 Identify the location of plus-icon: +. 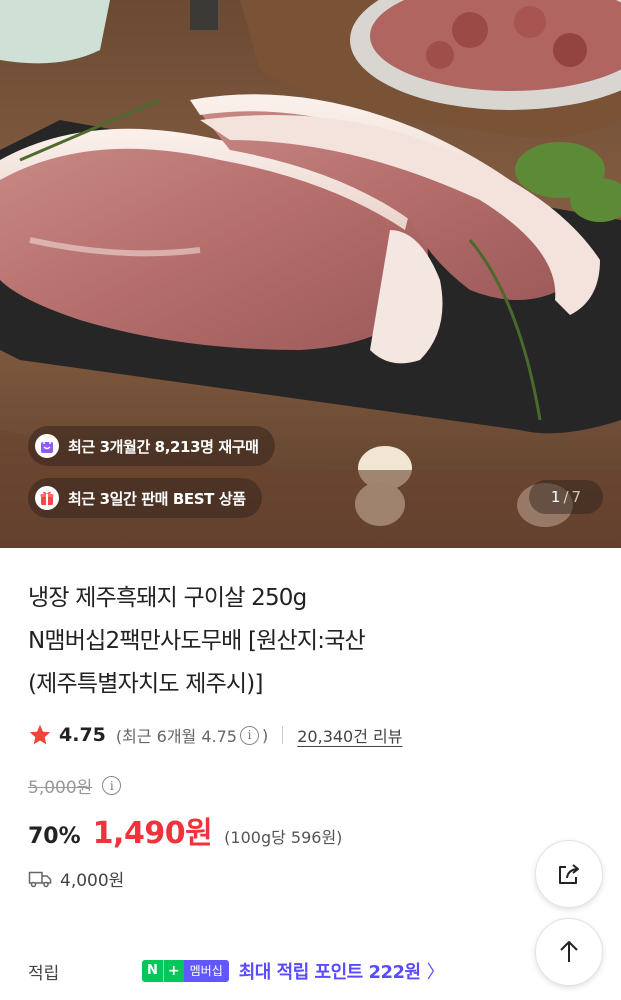
(173, 971).